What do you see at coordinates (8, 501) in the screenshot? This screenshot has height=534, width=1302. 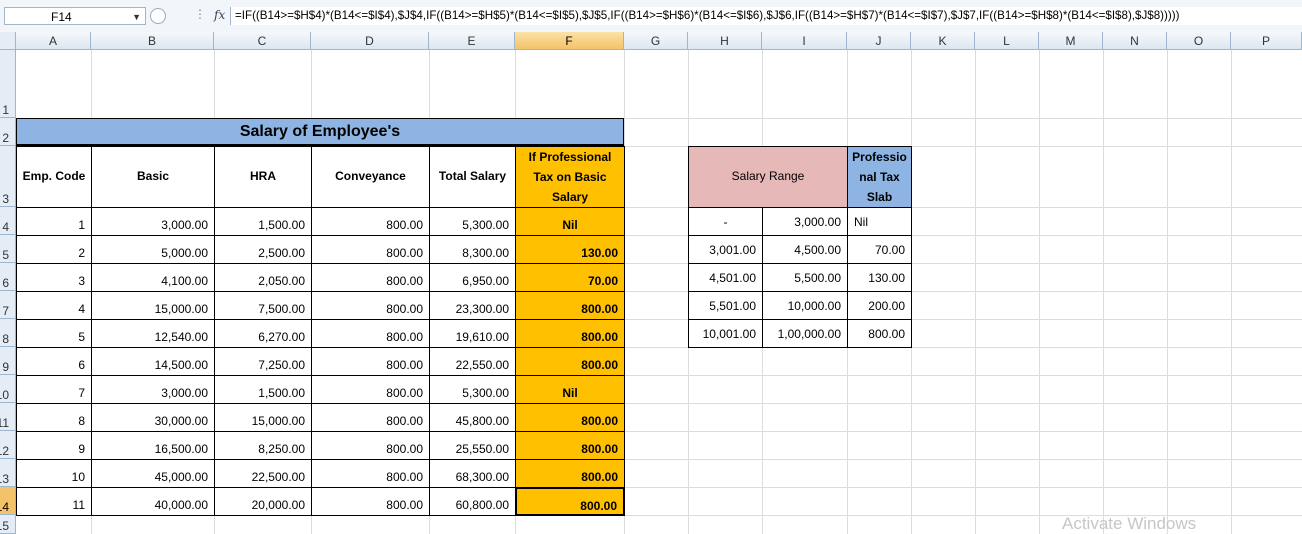 I see `row-header-14: 14` at bounding box center [8, 501].